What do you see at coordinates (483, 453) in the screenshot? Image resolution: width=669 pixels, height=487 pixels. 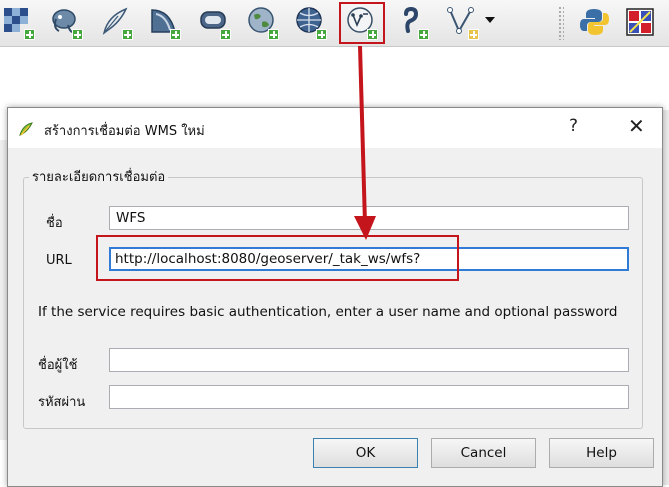 I see `cancel-button: Cancel` at bounding box center [483, 453].